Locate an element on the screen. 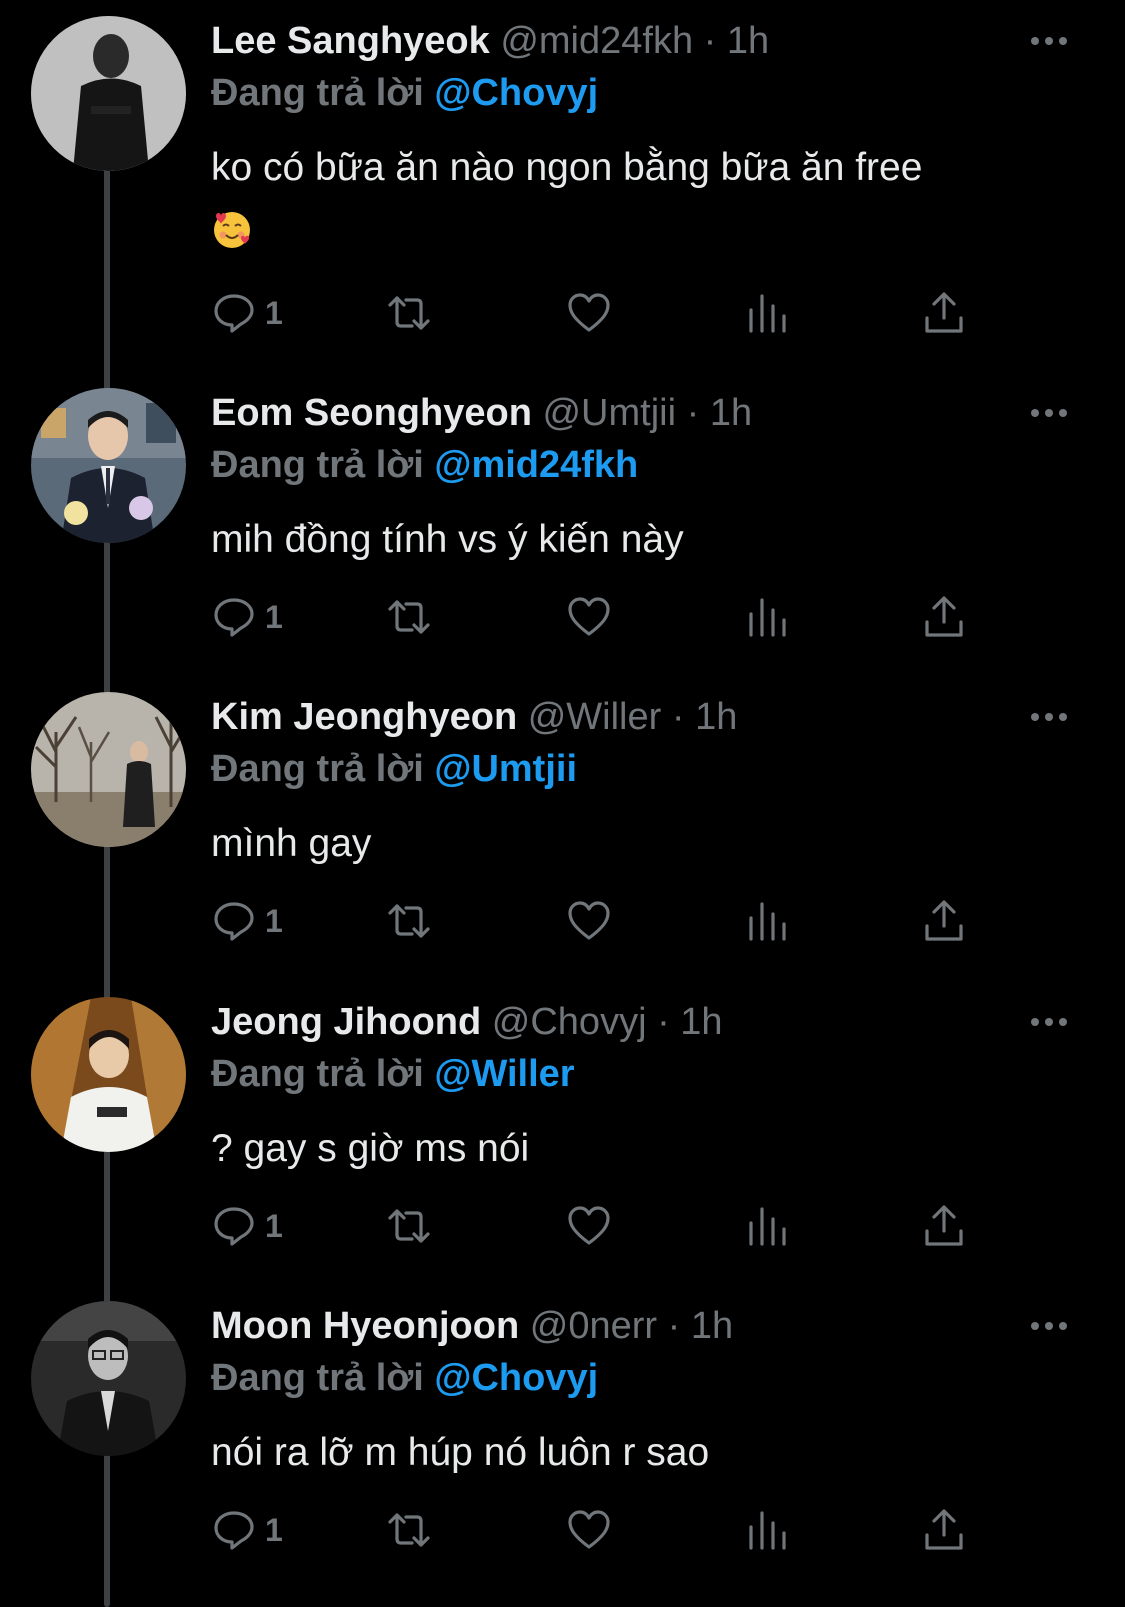  user-handle: @Chovyj is located at coordinates (569, 1022).